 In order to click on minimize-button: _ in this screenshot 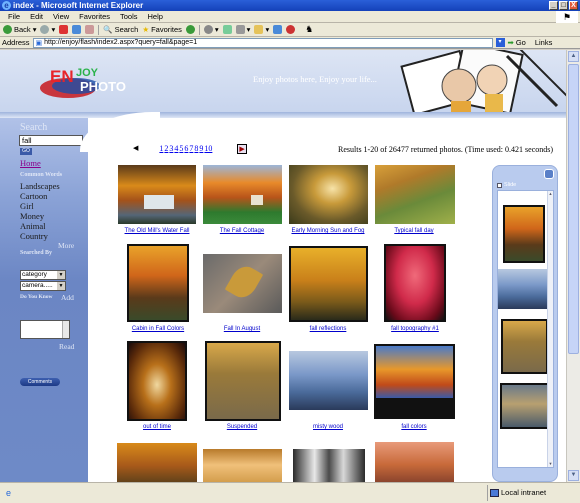, I will do `click(553, 5)`.